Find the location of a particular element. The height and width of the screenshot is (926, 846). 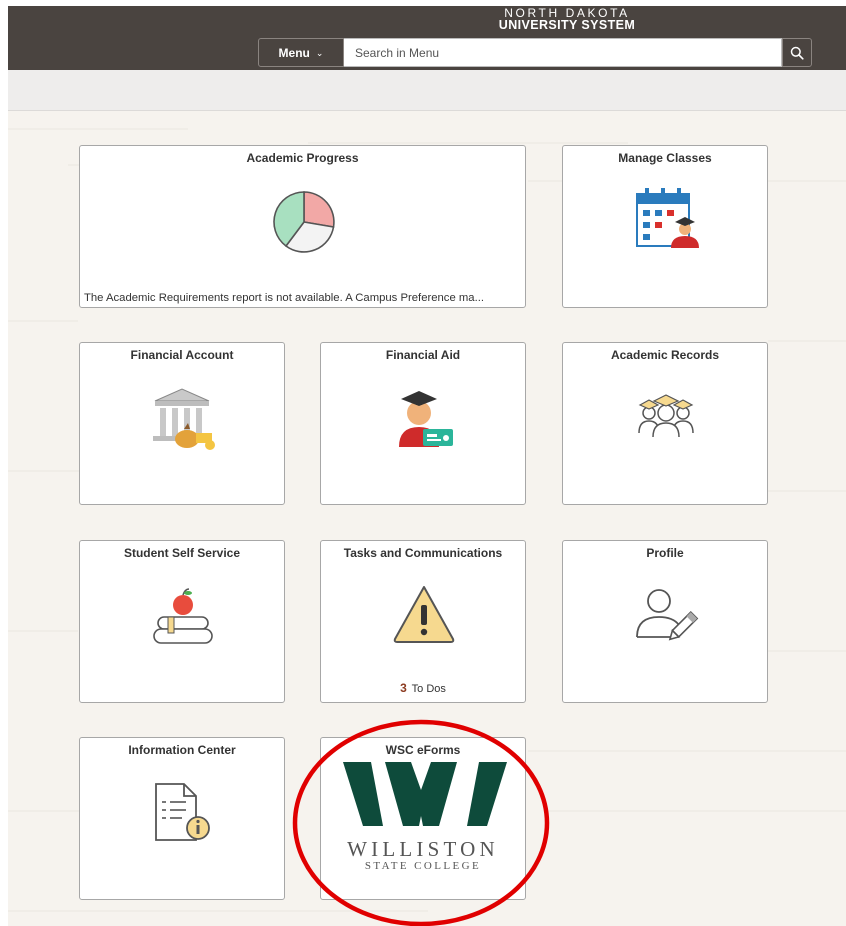

tile-title: Profile is located at coordinates (665, 553).